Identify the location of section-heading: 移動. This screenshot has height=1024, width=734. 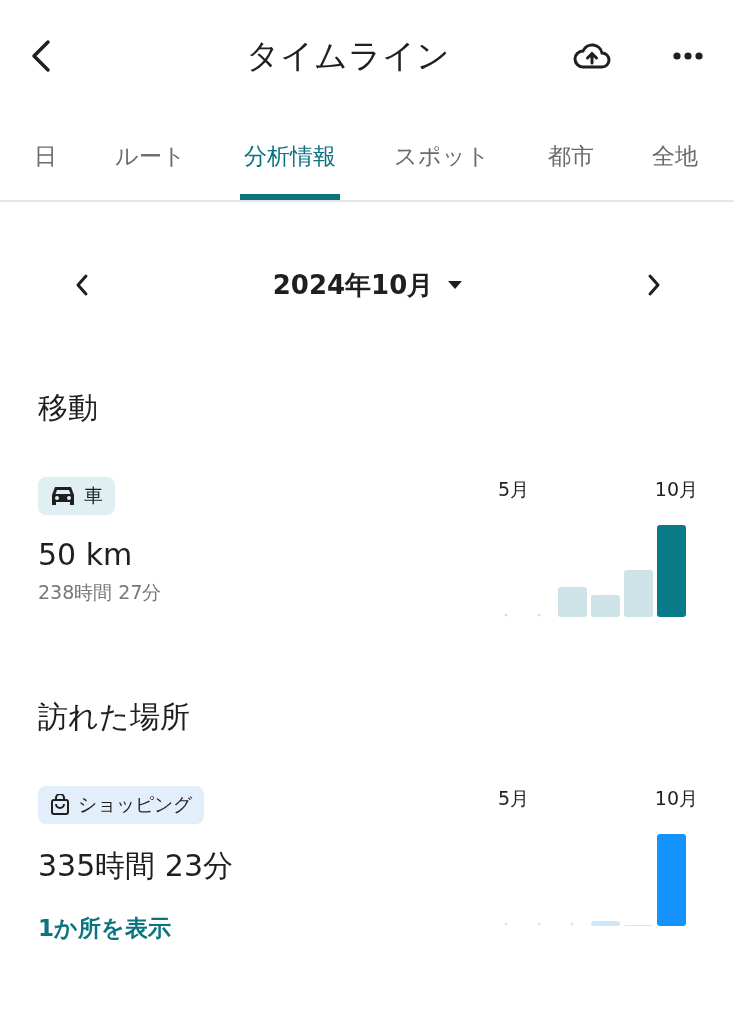
(68, 408).